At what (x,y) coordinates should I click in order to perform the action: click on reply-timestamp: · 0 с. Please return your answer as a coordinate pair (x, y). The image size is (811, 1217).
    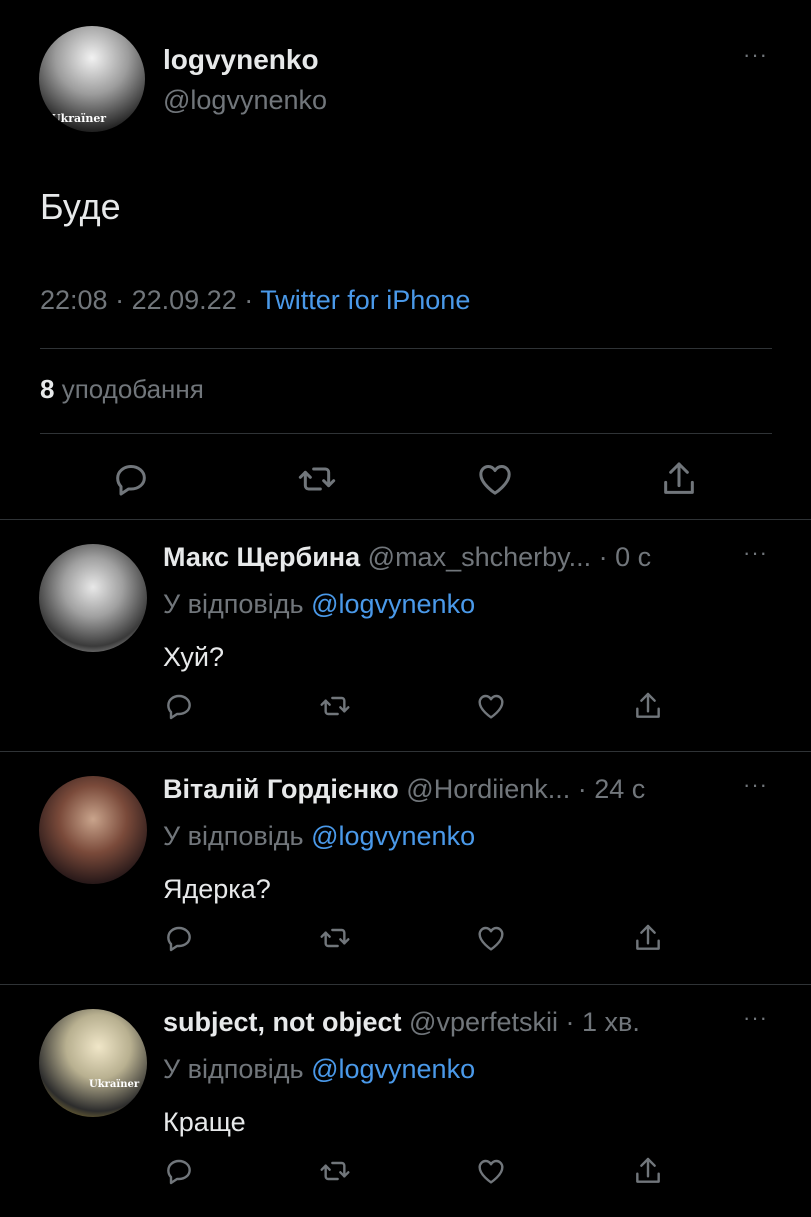
    Looking at the image, I should click on (625, 557).